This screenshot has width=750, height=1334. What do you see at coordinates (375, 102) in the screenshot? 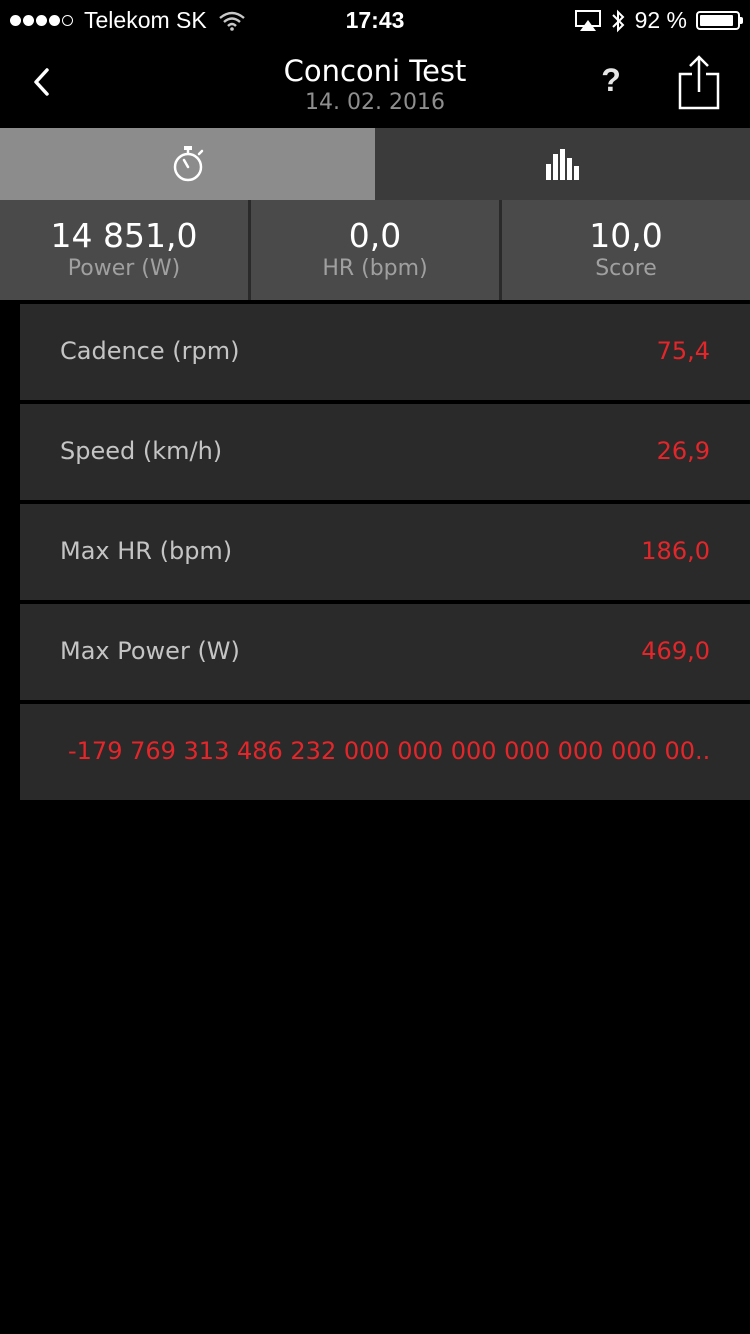
I see `page-date: 14. 02. 2016` at bounding box center [375, 102].